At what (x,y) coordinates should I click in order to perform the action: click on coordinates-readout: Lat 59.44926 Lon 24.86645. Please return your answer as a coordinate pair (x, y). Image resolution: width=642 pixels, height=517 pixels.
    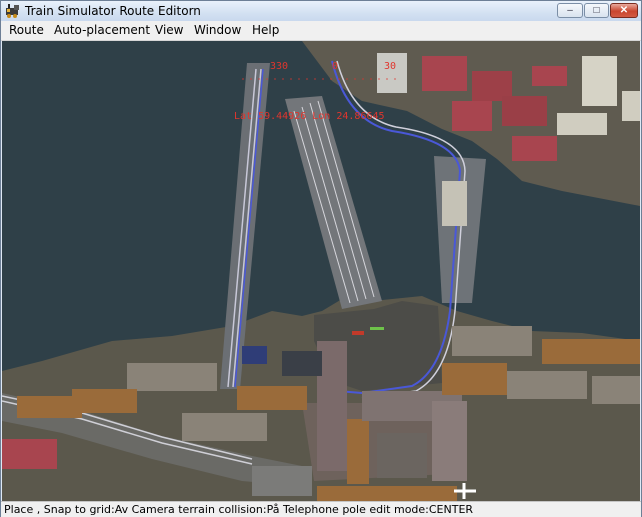
    Looking at the image, I should click on (309, 116).